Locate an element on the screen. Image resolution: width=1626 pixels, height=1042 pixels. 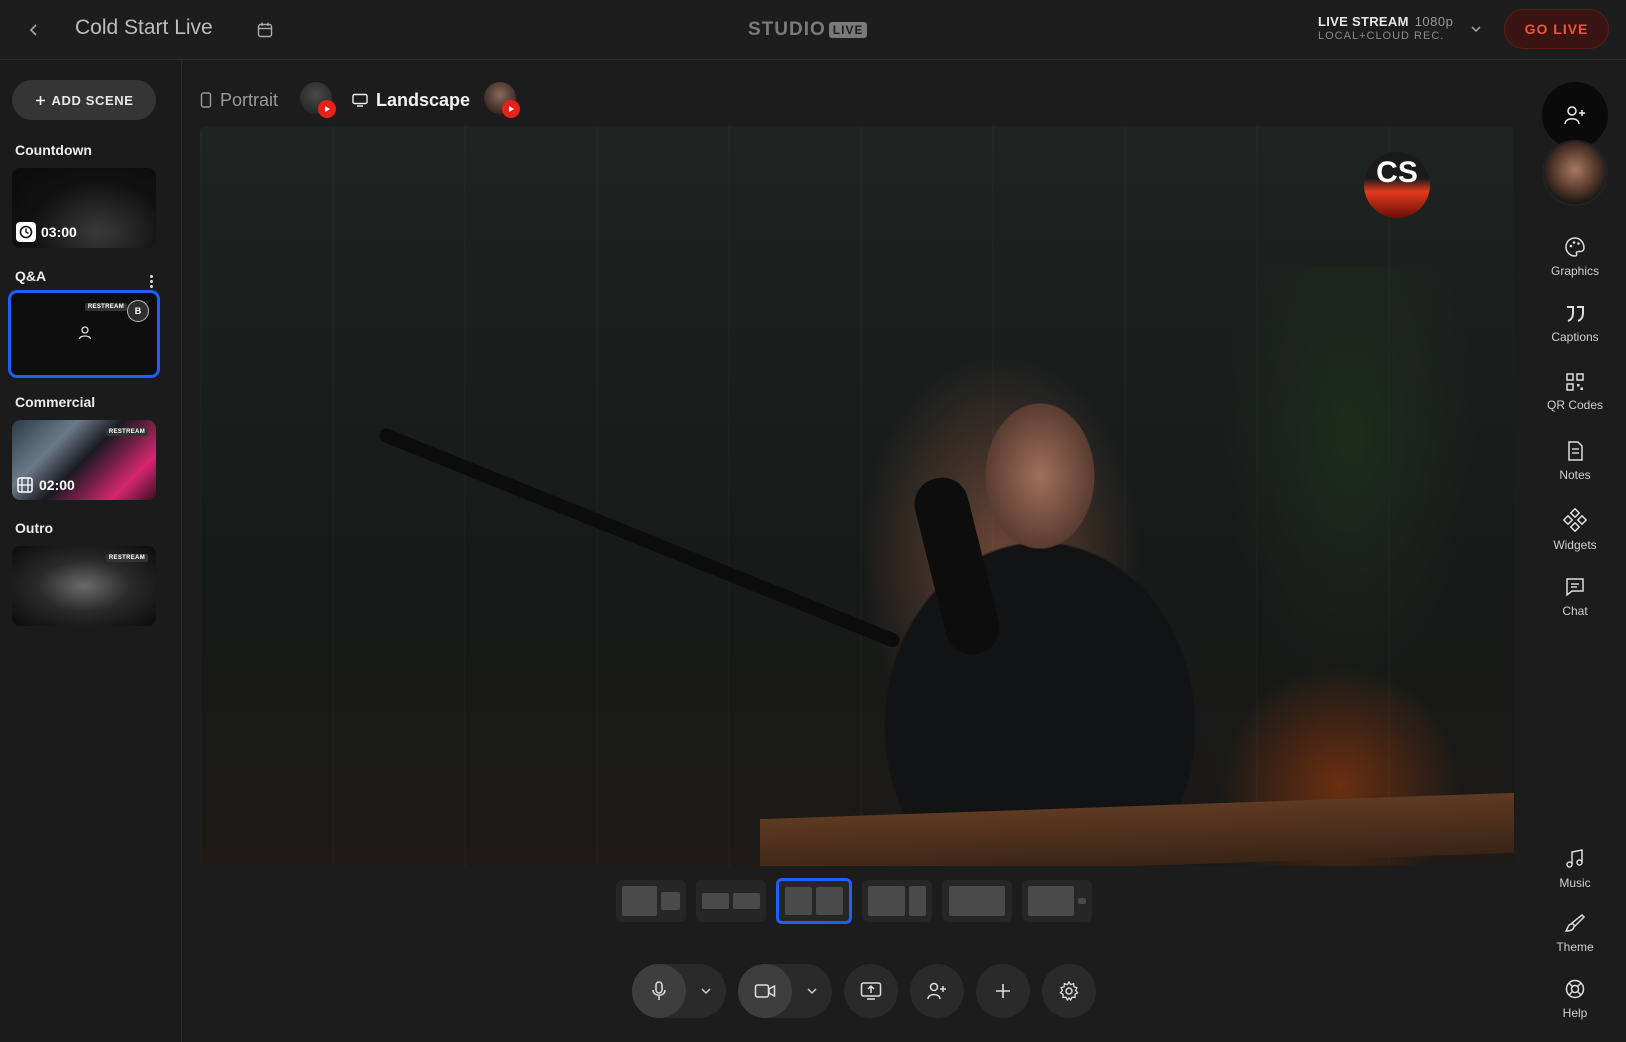
tool-help-label: Help is located at coordinates (1575, 1013).